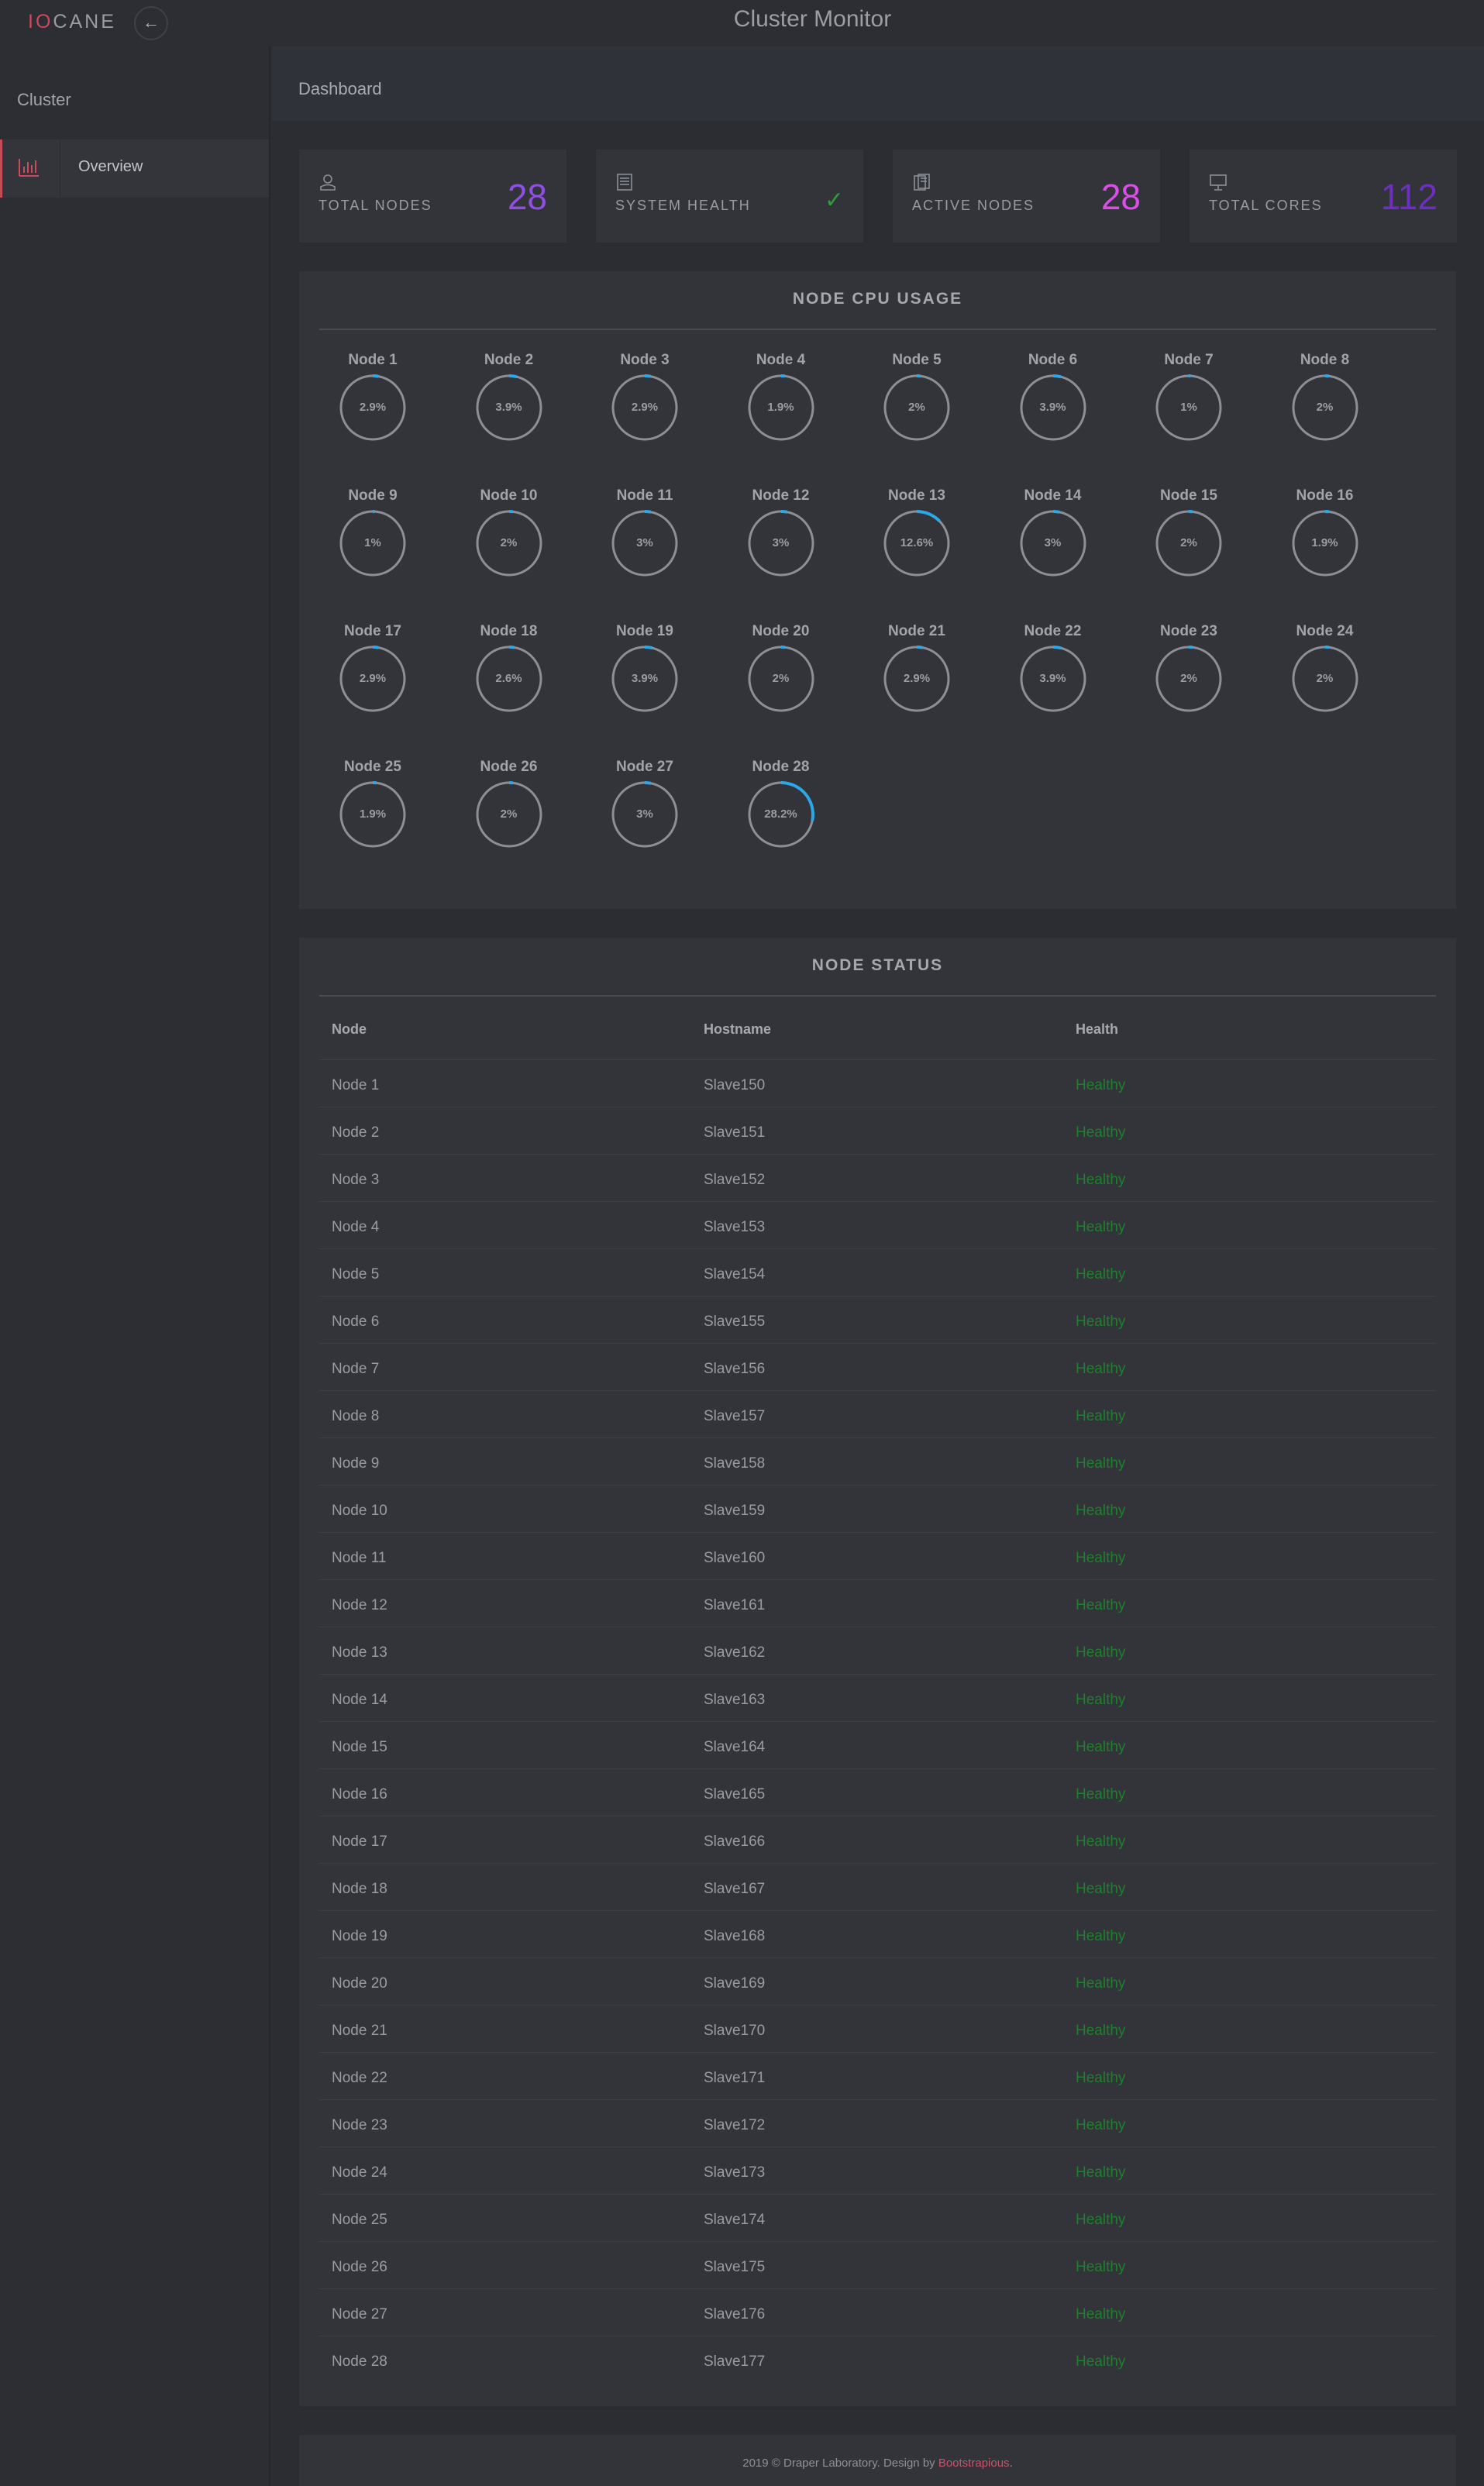  Describe the element at coordinates (877, 1272) in the screenshot. I see `table-row: Node 5 Slave154 Healthy` at that location.